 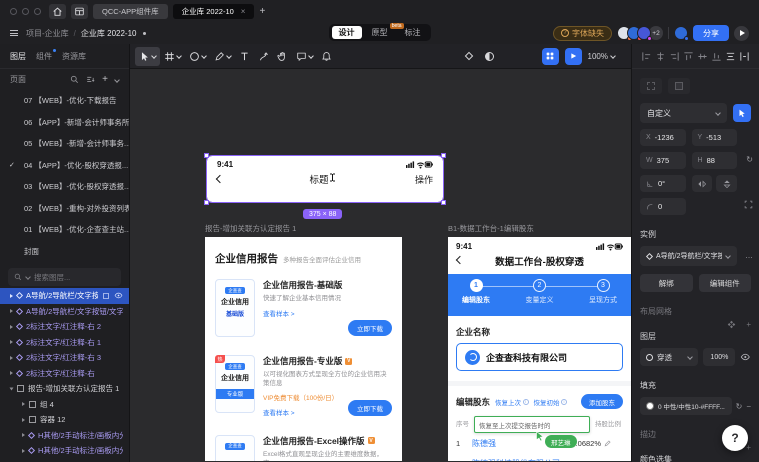 I want to click on shareholder-row: 2 陈德强科技股份有限公司 5.0682%, so click(x=539, y=459).